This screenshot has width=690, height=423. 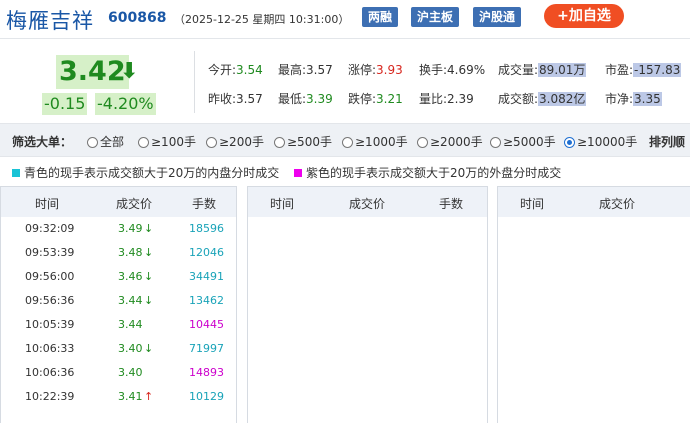 I want to click on stock-code: 600868, so click(x=137, y=18).